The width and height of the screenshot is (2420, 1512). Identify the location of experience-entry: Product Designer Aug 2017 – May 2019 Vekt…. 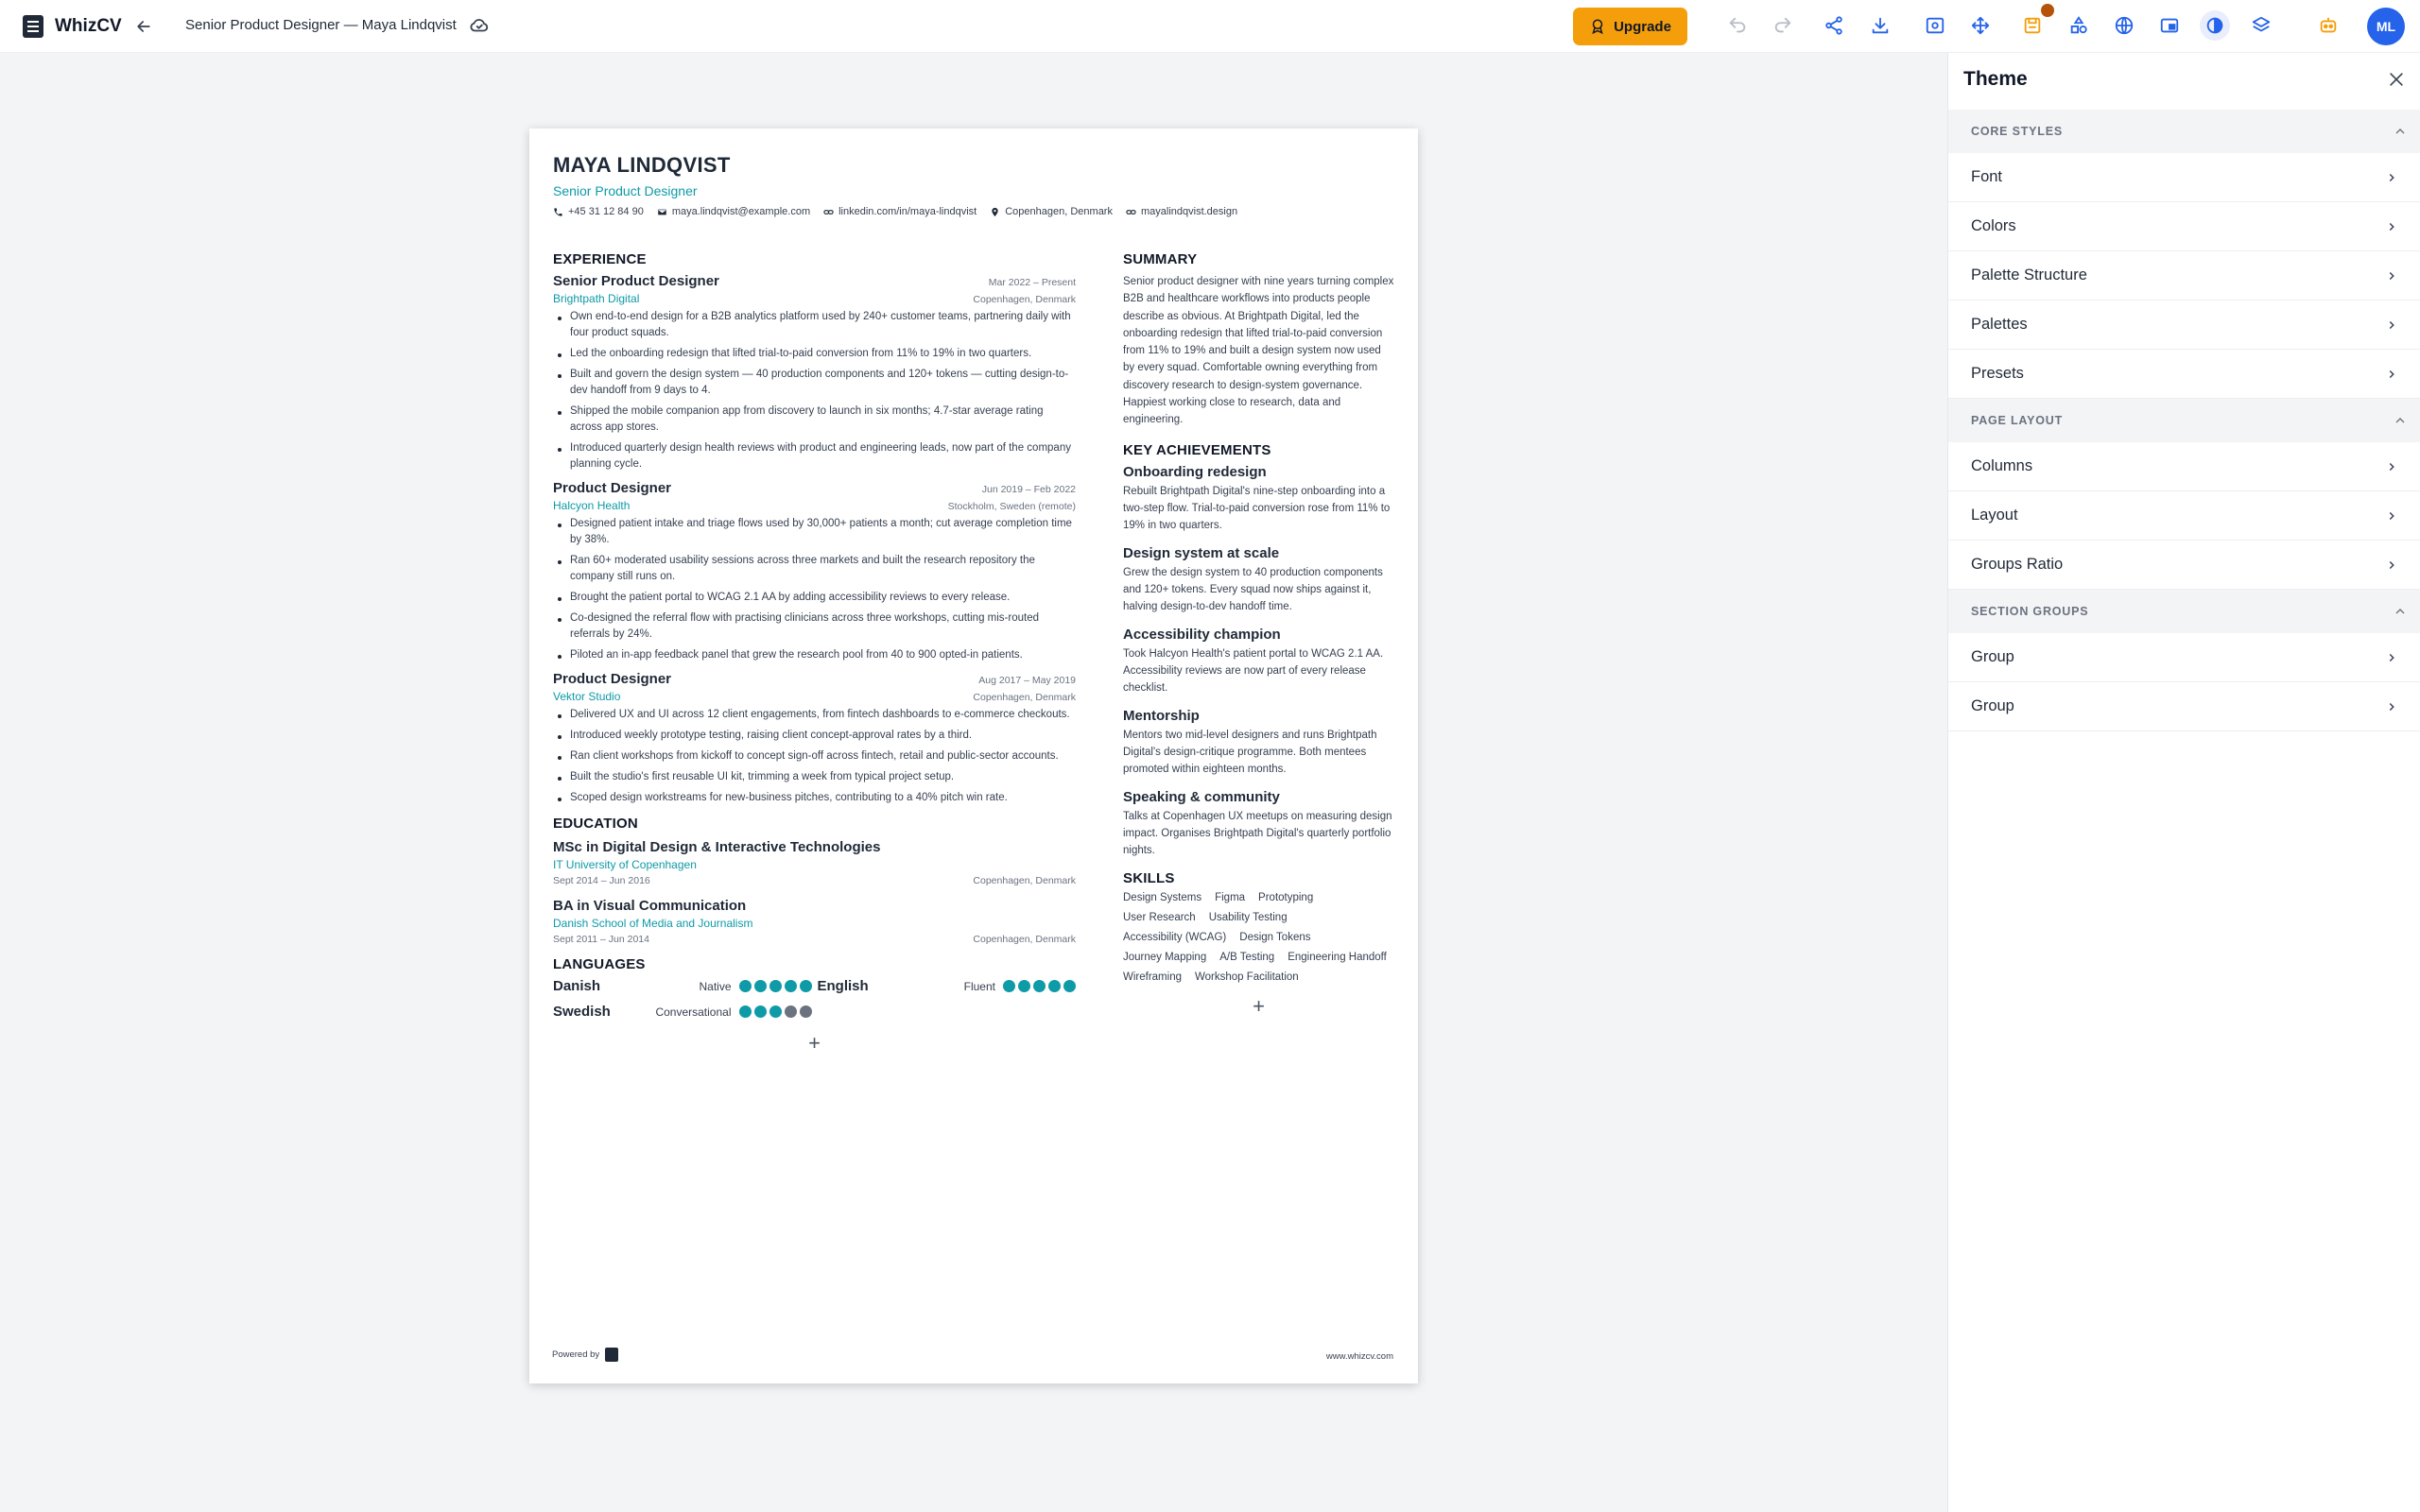
(814, 738).